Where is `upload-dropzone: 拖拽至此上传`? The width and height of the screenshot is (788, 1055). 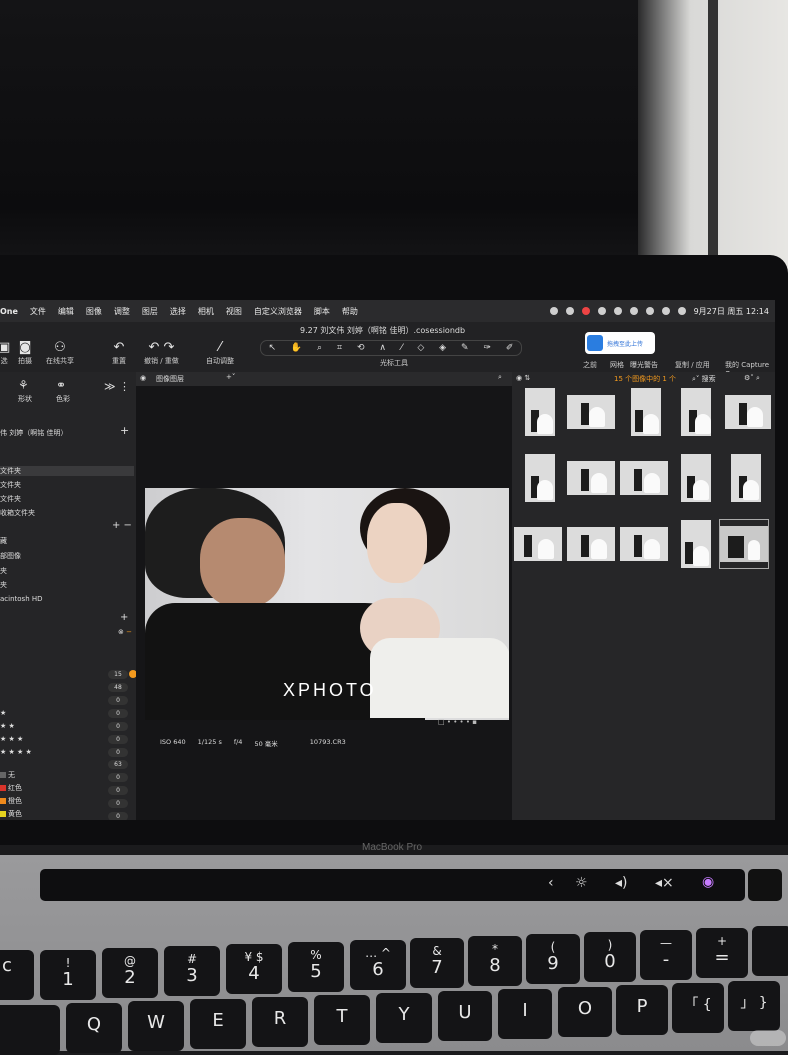
upload-dropzone: 拖拽至此上传 is located at coordinates (620, 343).